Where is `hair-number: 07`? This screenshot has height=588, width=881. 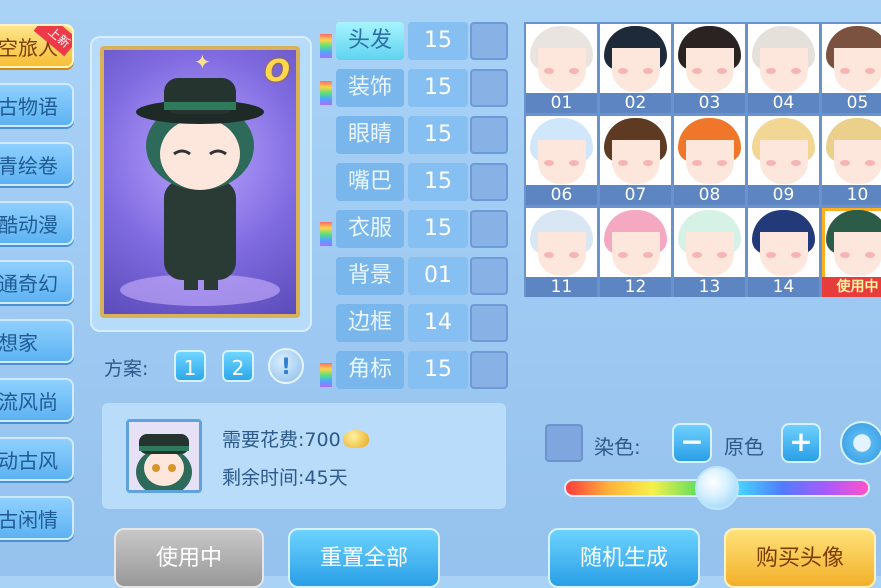
hair-number: 07 is located at coordinates (635, 195).